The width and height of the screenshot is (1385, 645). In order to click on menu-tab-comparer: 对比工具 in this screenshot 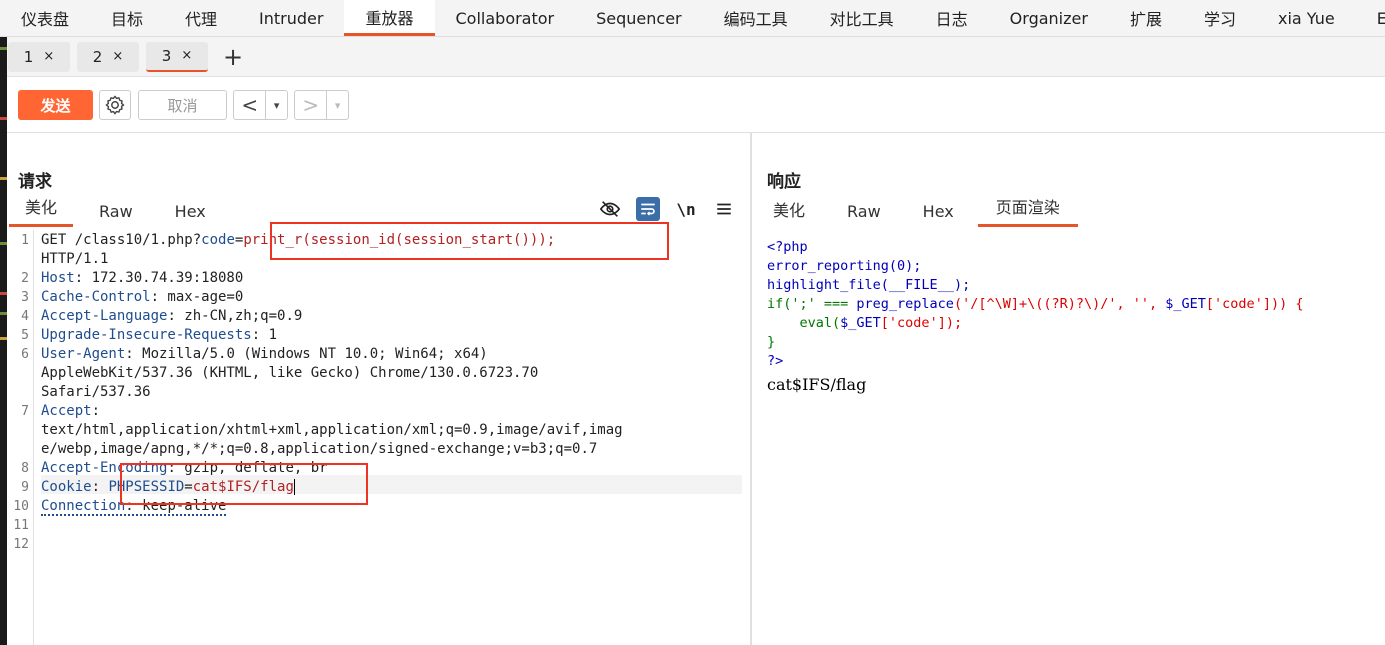, I will do `click(862, 18)`.